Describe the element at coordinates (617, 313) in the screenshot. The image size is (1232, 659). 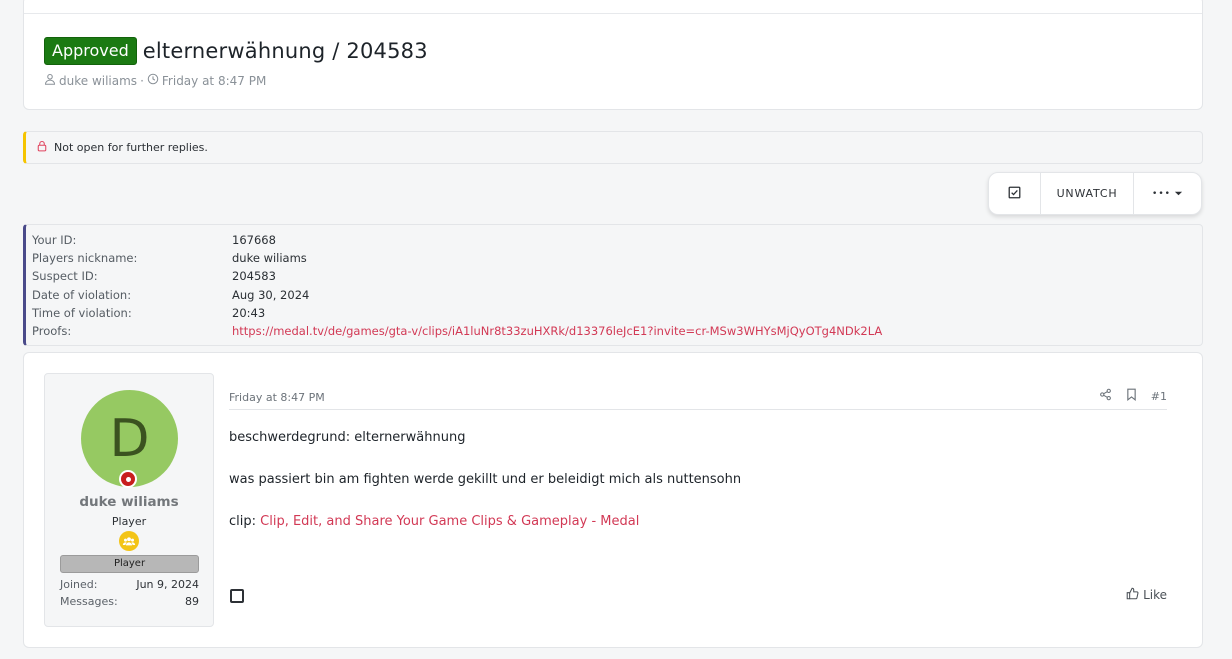
I see `report-row: Time of violation: 20:43` at that location.